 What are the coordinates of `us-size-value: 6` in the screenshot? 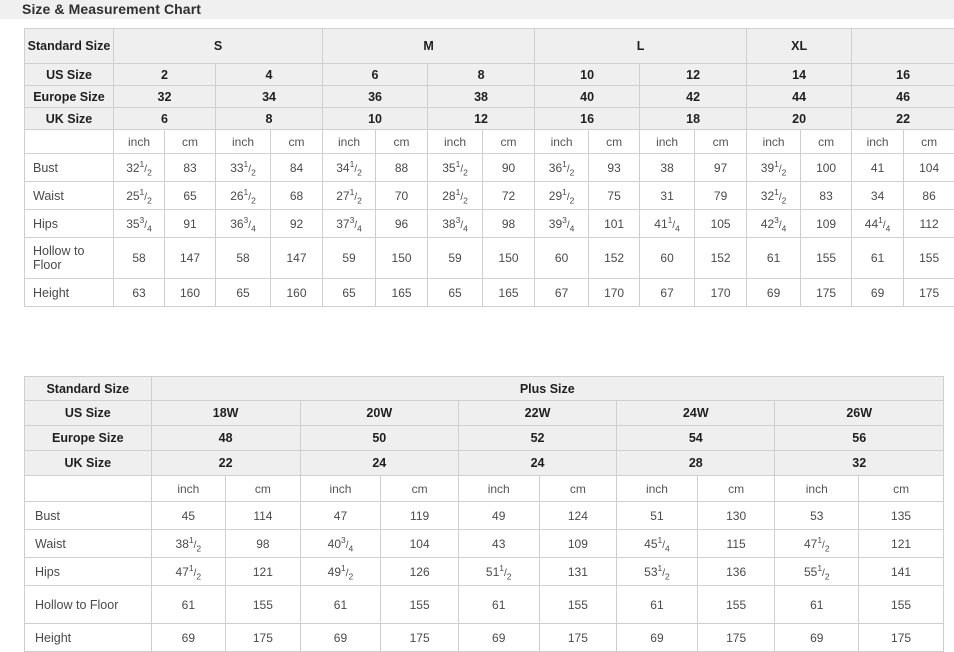 It's located at (375, 75).